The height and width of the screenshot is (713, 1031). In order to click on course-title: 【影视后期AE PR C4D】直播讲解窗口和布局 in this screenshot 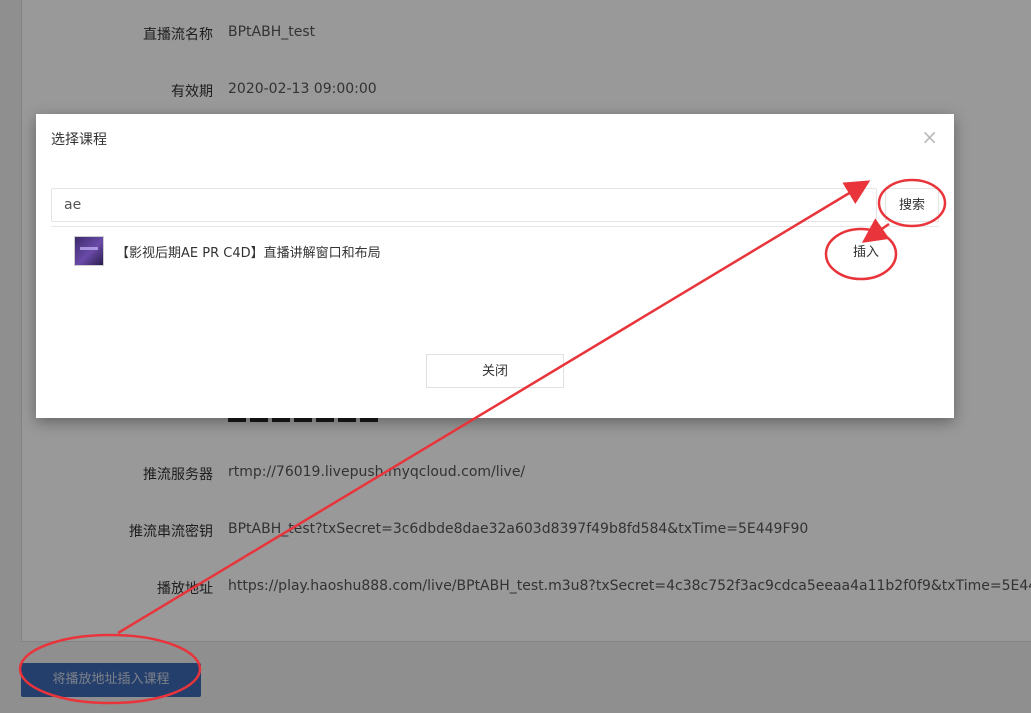, I will do `click(248, 253)`.